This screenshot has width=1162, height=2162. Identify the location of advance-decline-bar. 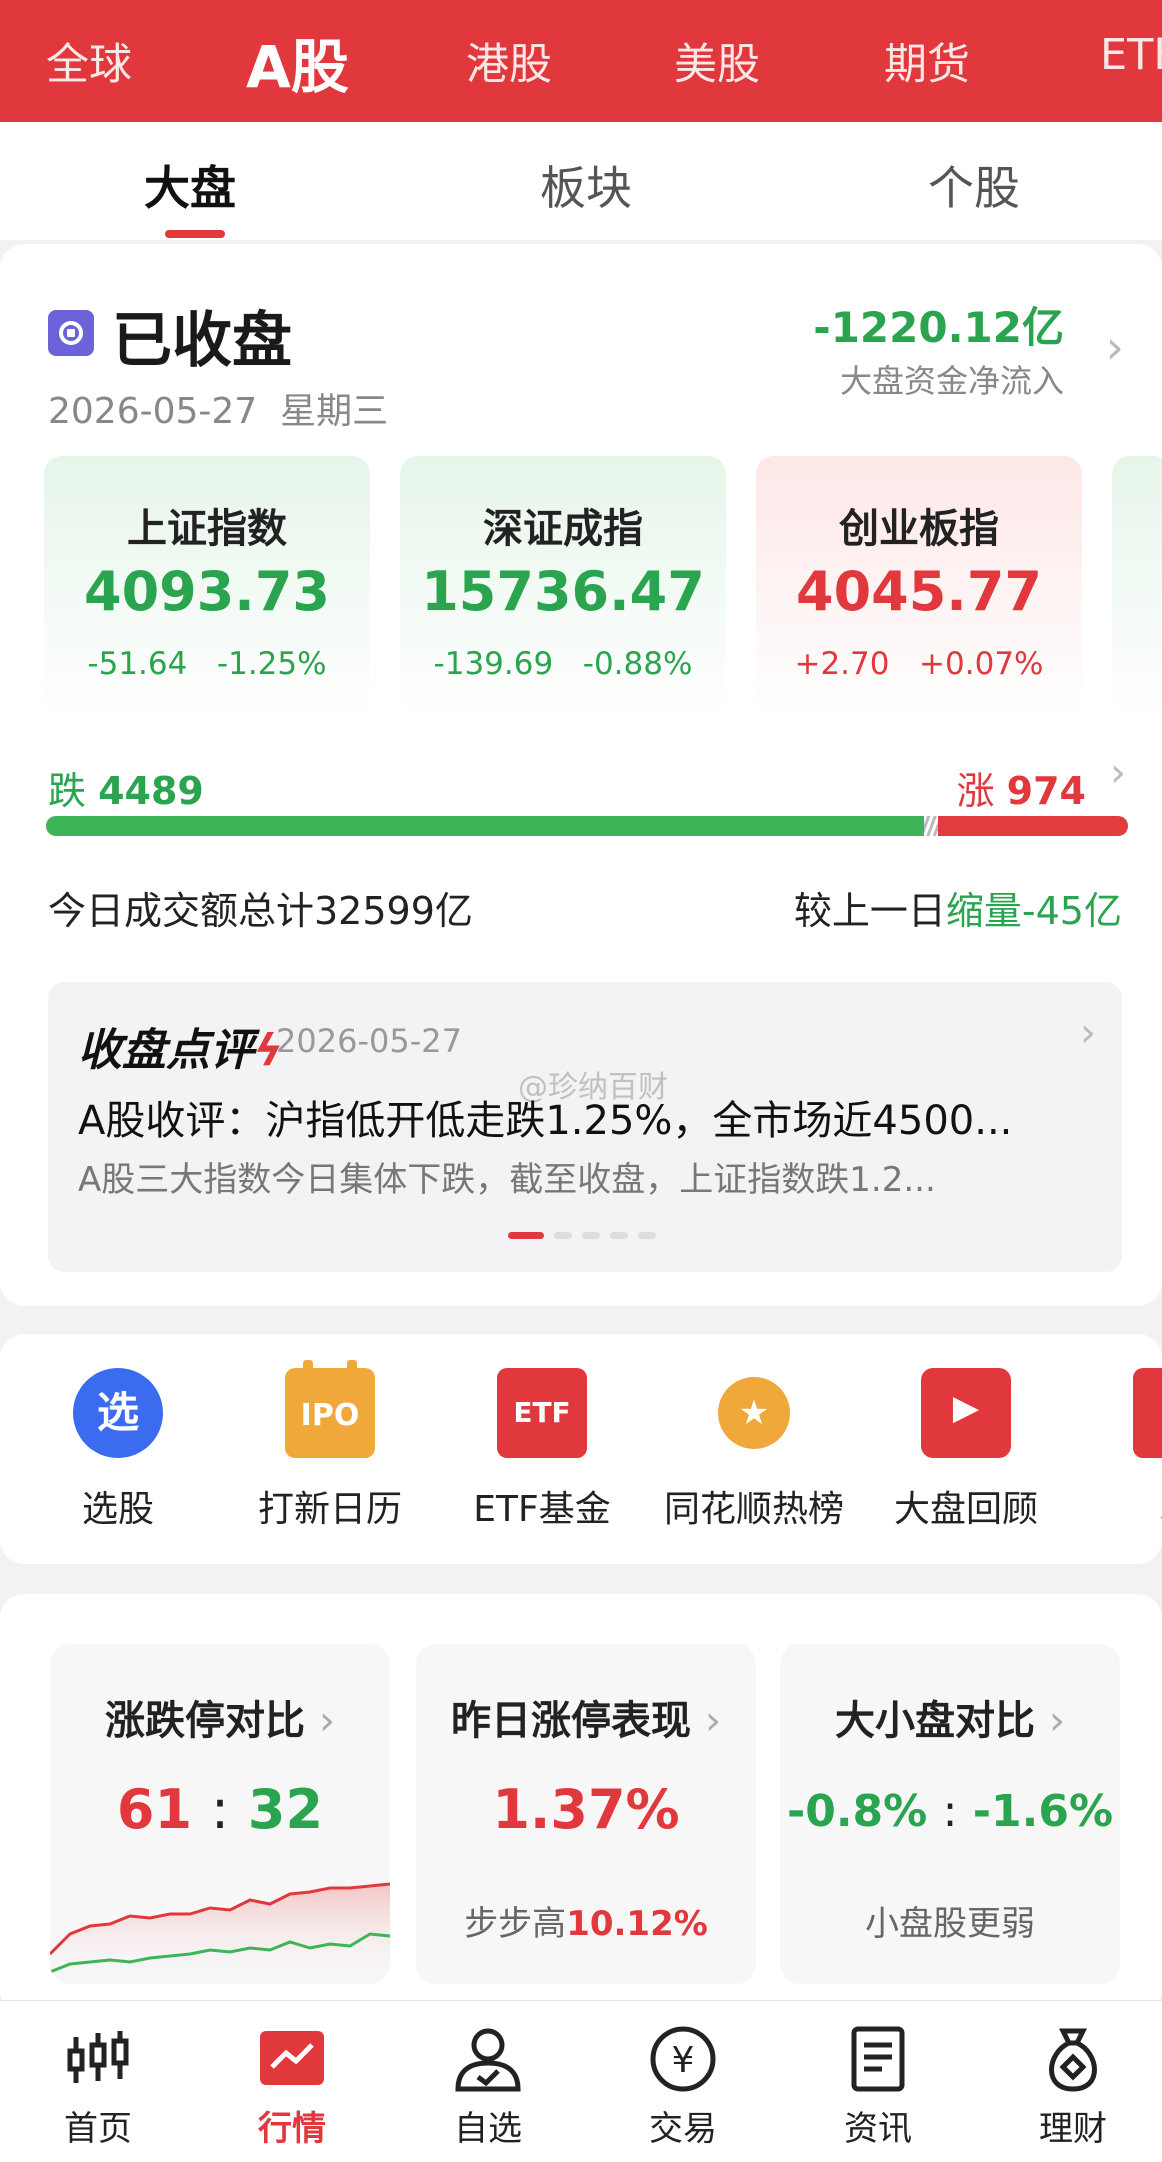
(587, 826).